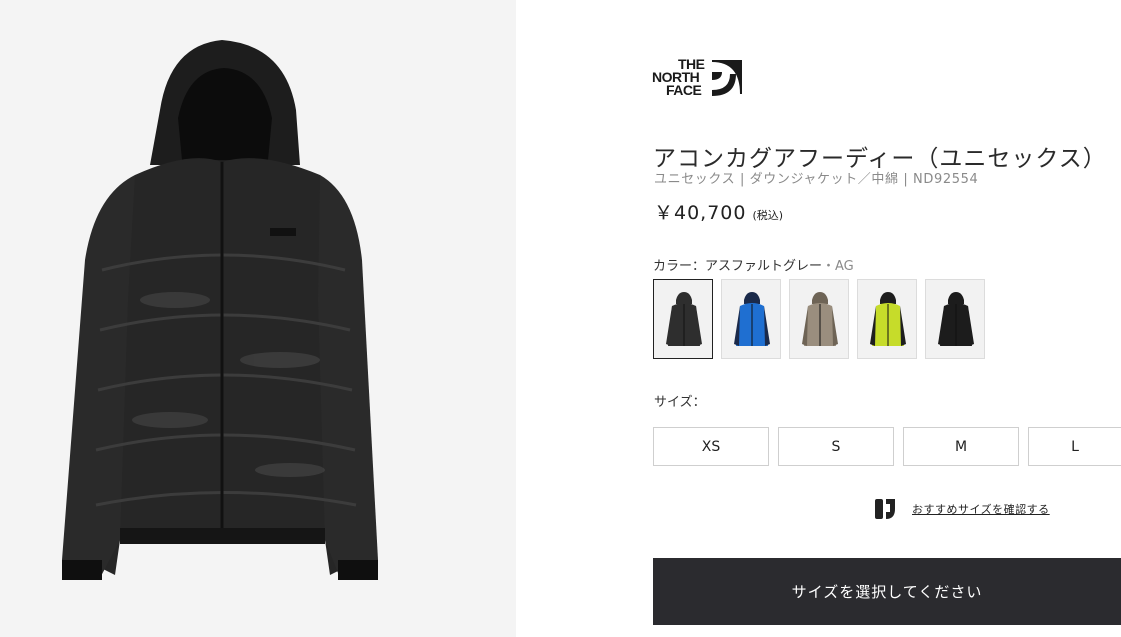 Image resolution: width=1121 pixels, height=637 pixels. Describe the element at coordinates (838, 266) in the screenshot. I see `color-code: ・AG` at that location.